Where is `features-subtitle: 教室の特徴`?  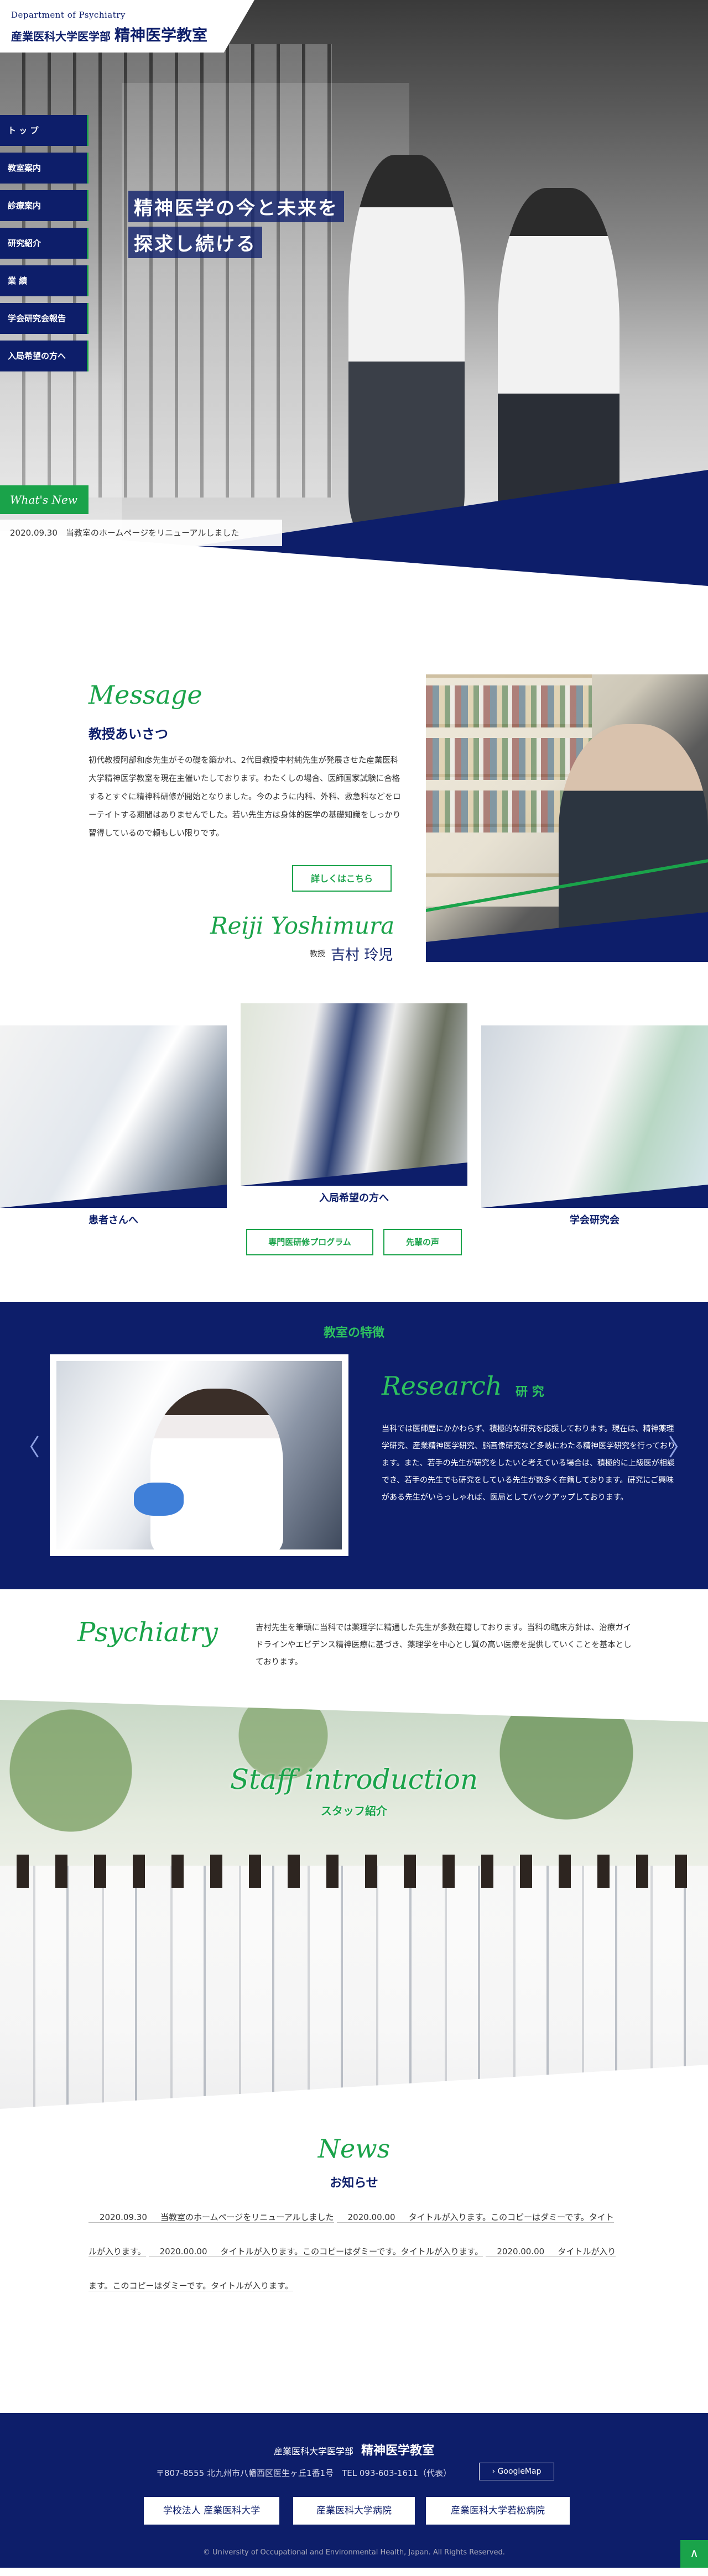
features-subtitle: 教室の特徴 is located at coordinates (353, 1333).